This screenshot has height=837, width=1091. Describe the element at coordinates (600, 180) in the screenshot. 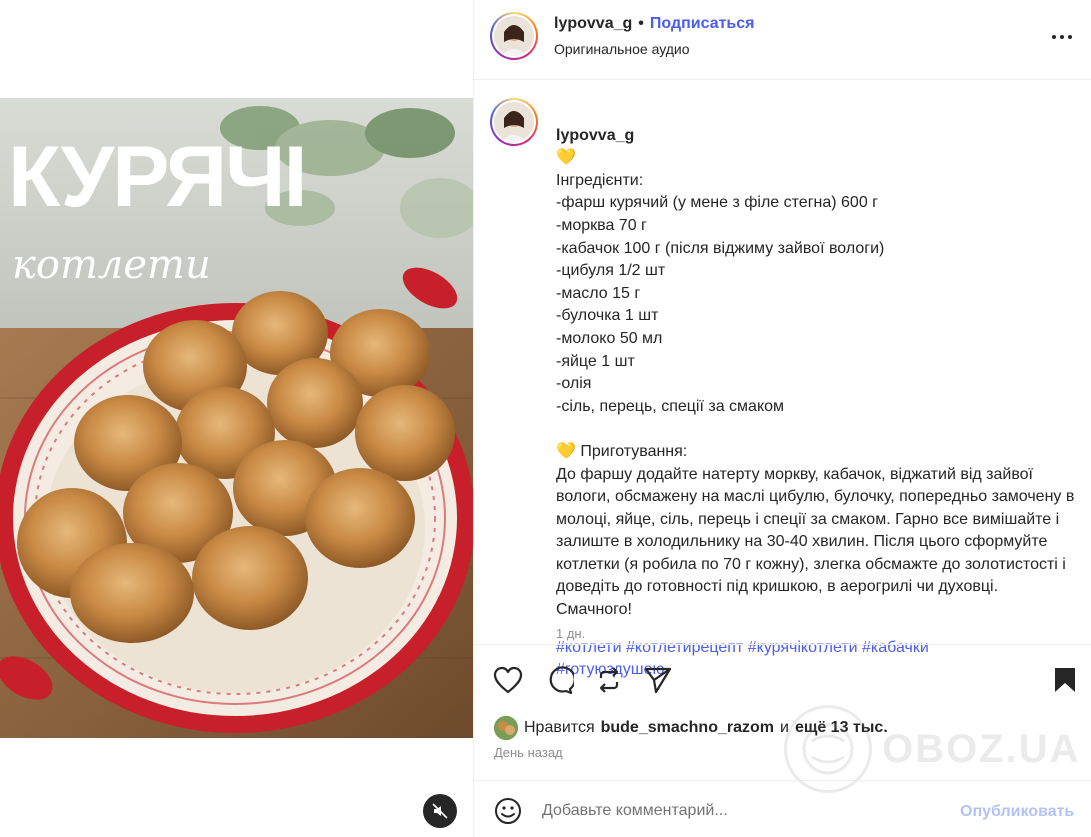

I see `ingredients-title: Інгредієнти:` at that location.